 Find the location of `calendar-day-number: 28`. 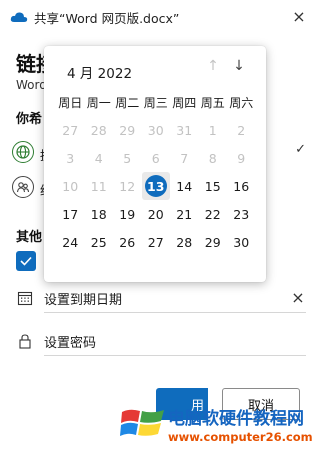

calendar-day-number: 28 is located at coordinates (98, 130).